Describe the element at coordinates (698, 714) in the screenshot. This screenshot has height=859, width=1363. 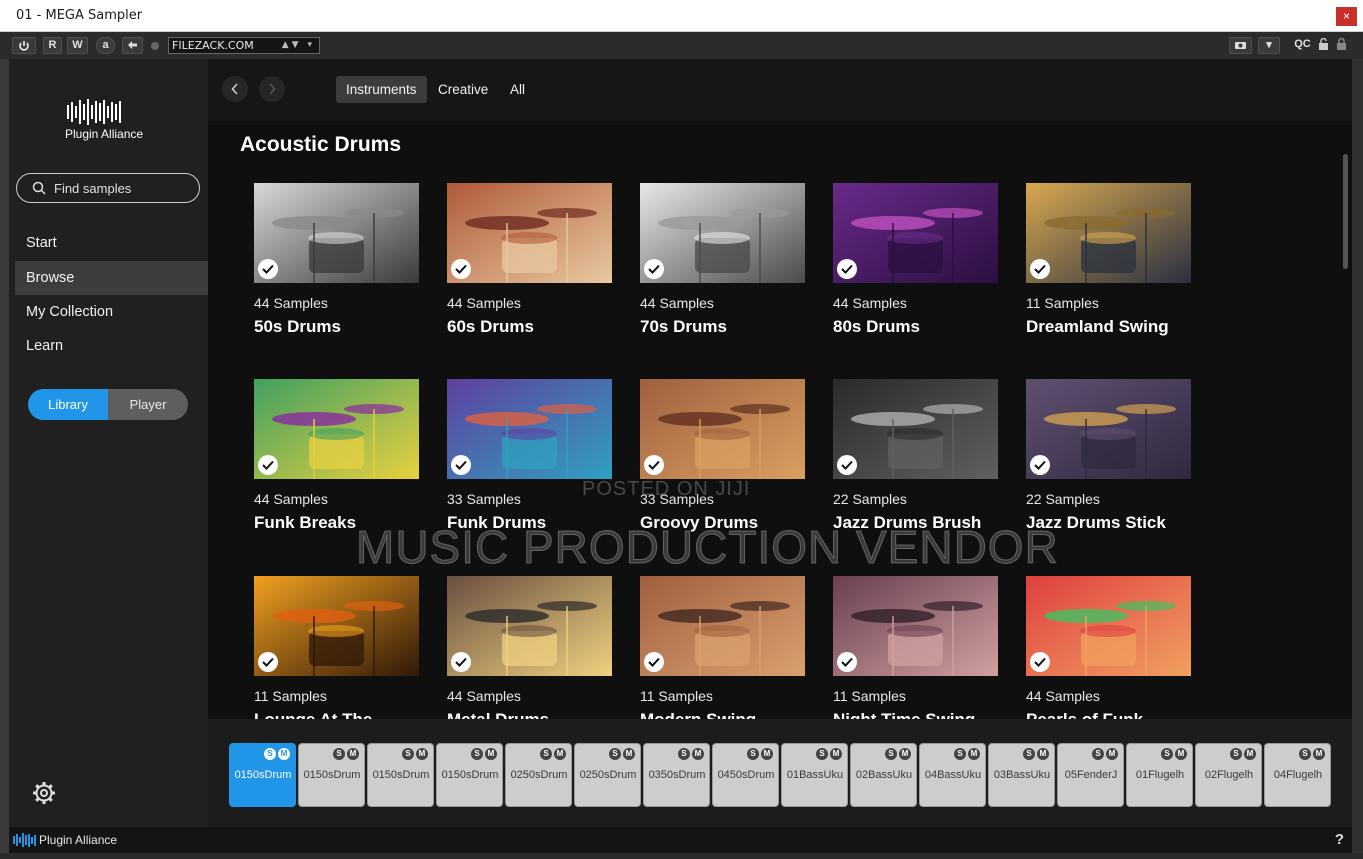
I see `sample-name: Modern Swing` at that location.